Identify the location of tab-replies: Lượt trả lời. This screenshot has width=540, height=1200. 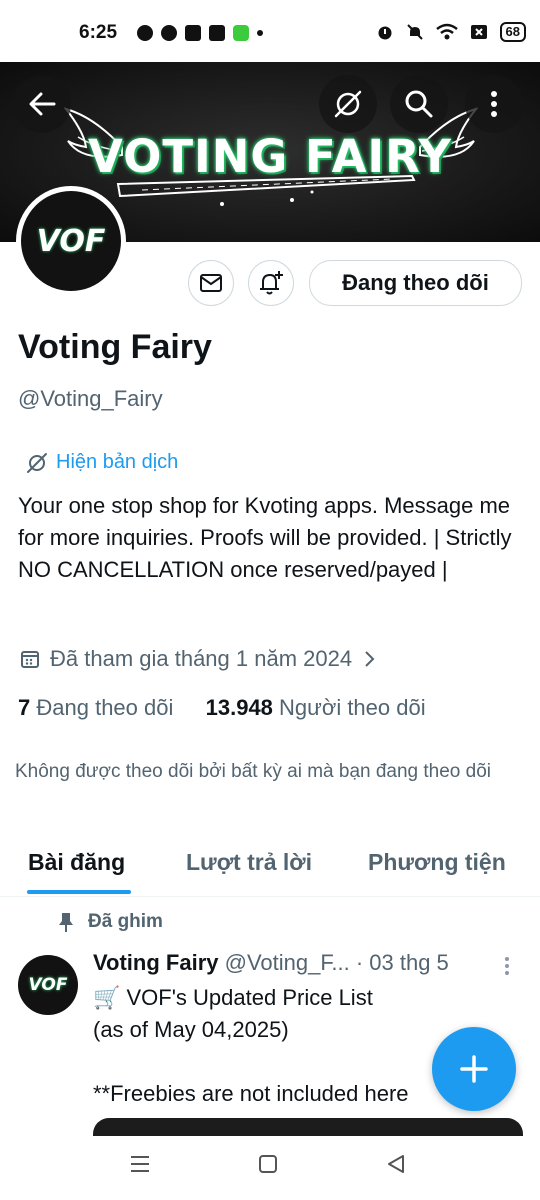
(249, 862).